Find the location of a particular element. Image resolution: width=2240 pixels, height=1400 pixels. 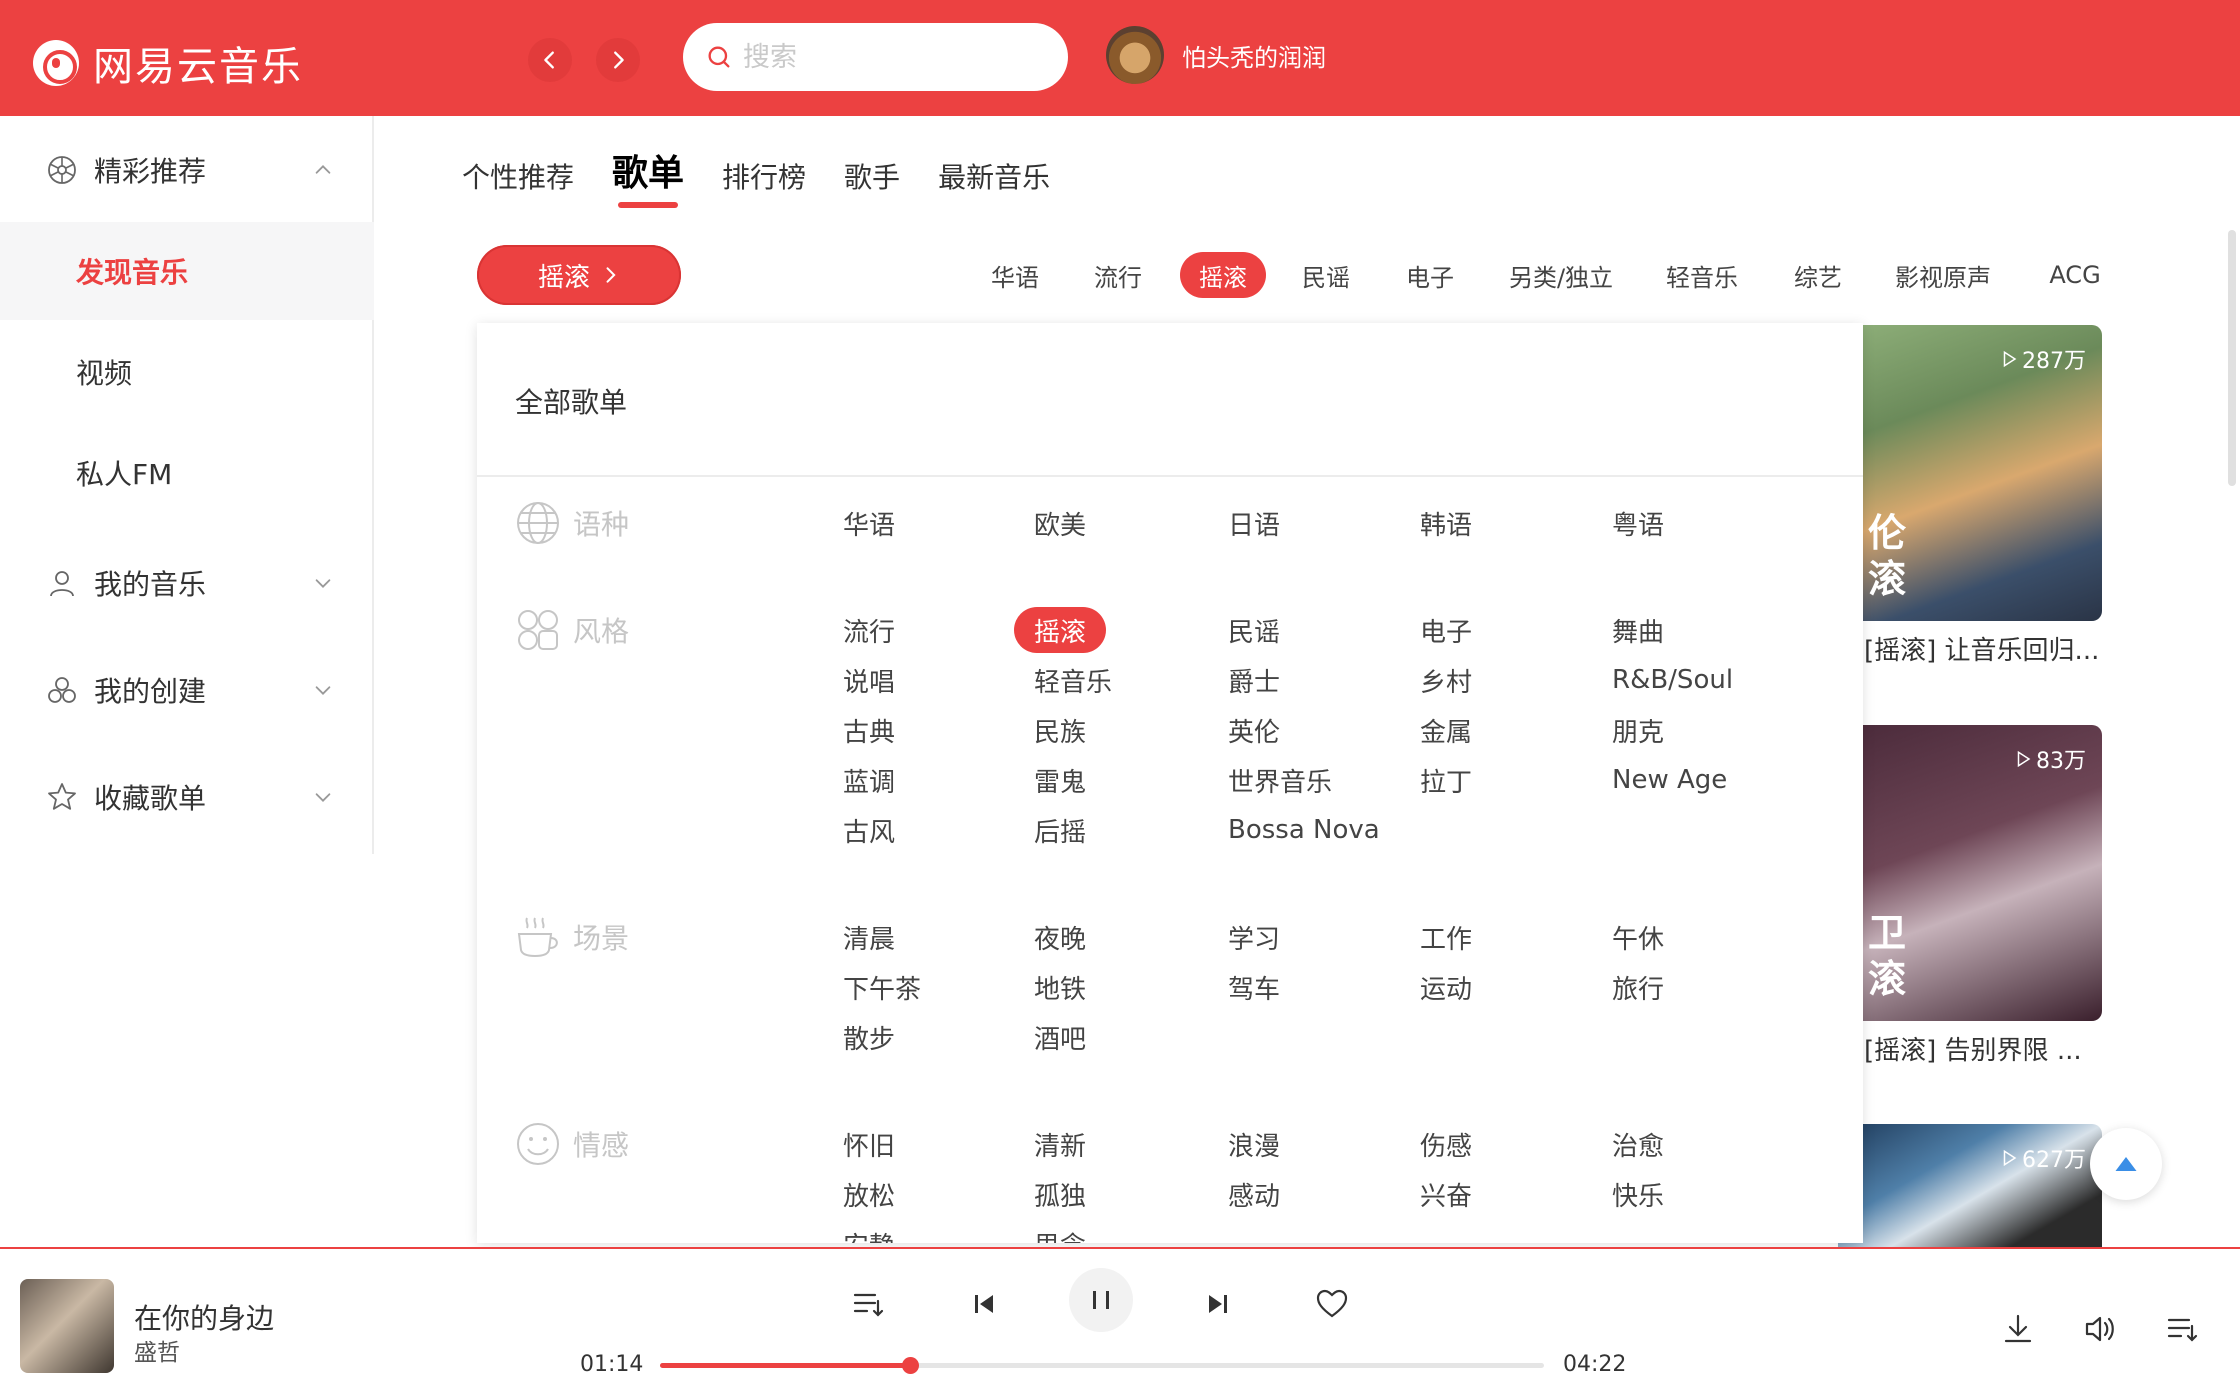

panel-tag: 电子 is located at coordinates (1446, 630).